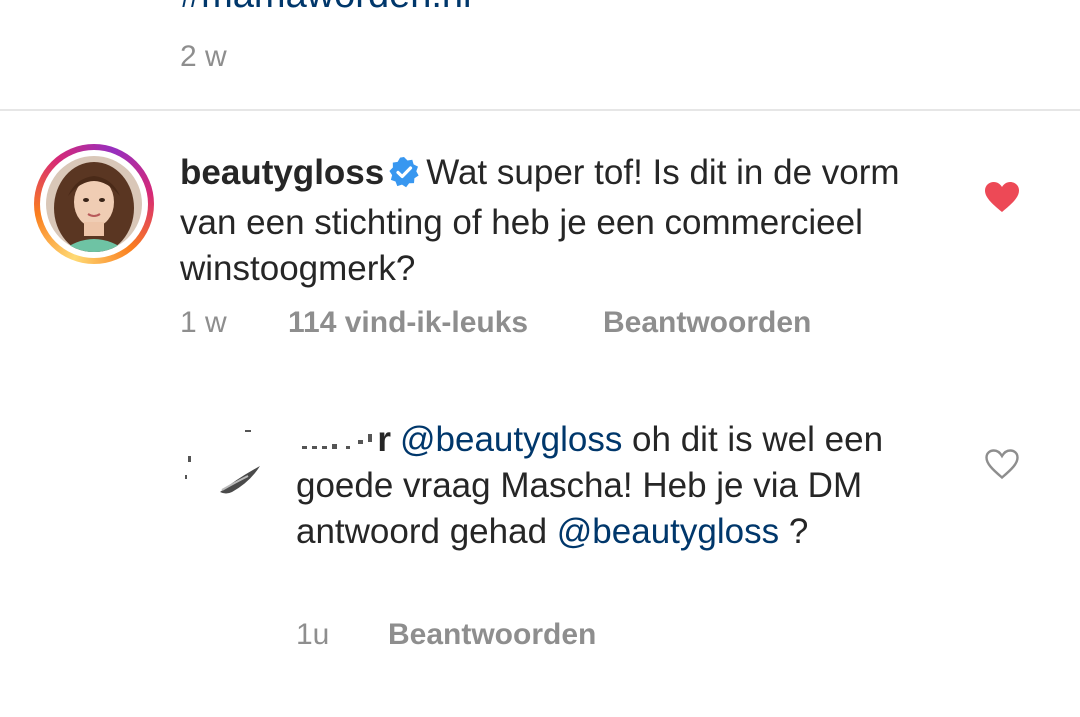  Describe the element at coordinates (348, 440) in the screenshot. I see `reply-username-redacted: r` at that location.